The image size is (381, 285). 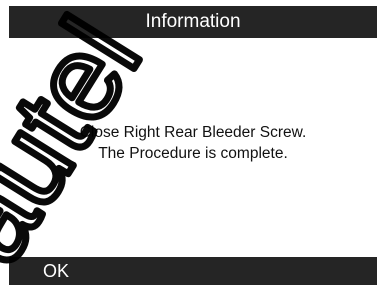 I want to click on dialog-title: Information, so click(x=193, y=22).